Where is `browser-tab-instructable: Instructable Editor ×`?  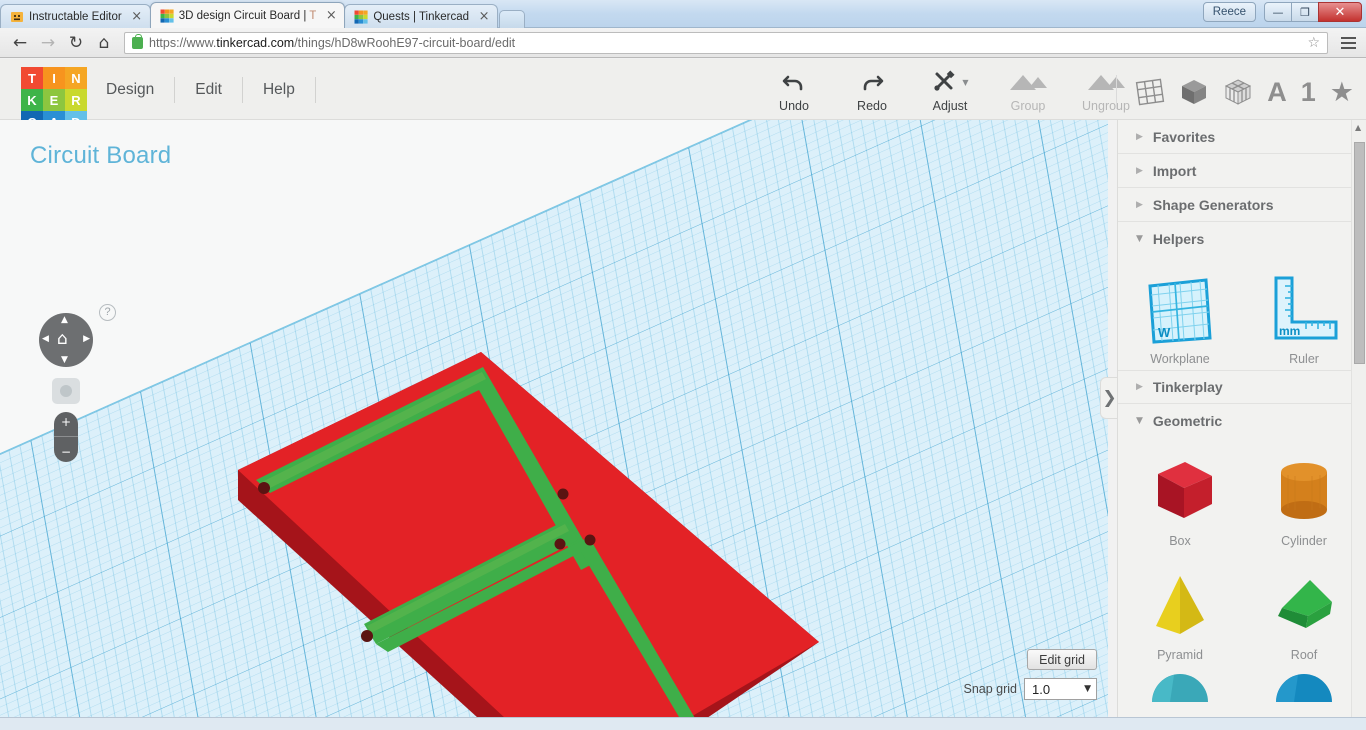
browser-tab-instructable: Instructable Editor × is located at coordinates (75, 16).